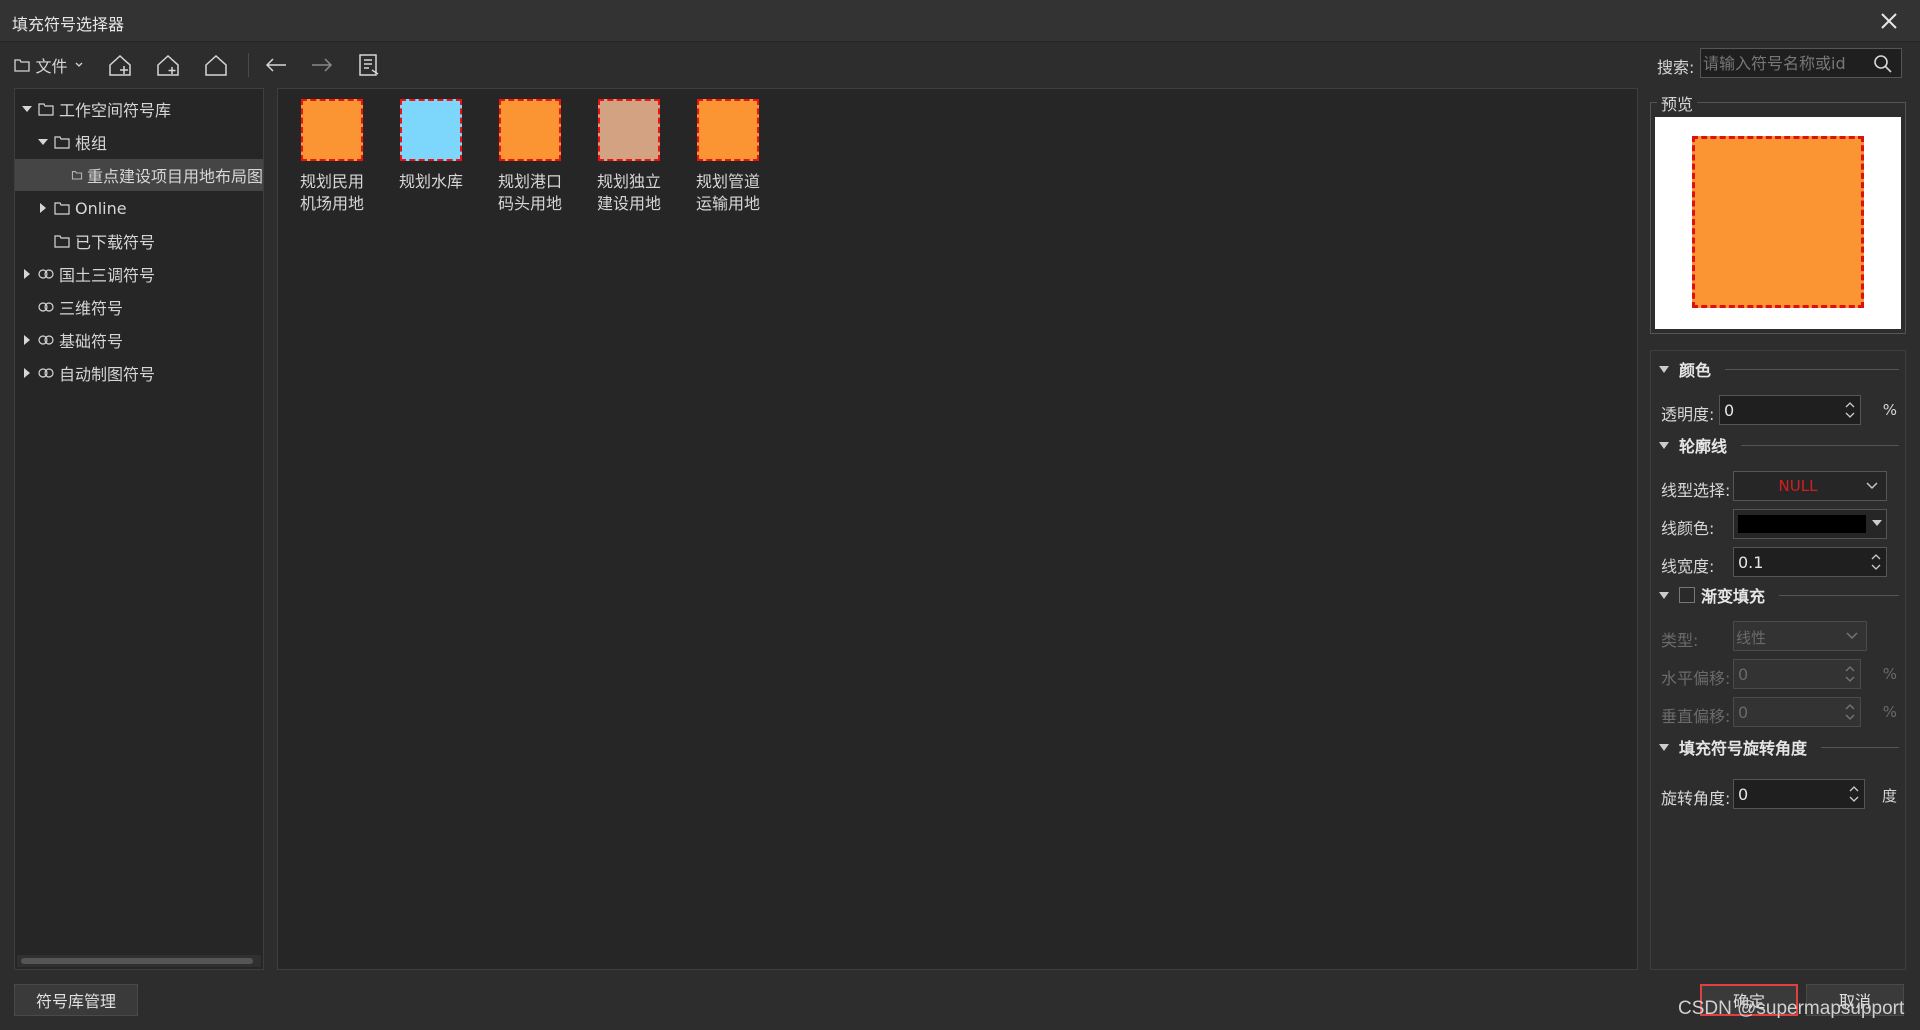 The width and height of the screenshot is (1920, 1030). What do you see at coordinates (1786, 63) in the screenshot?
I see `search-input` at bounding box center [1786, 63].